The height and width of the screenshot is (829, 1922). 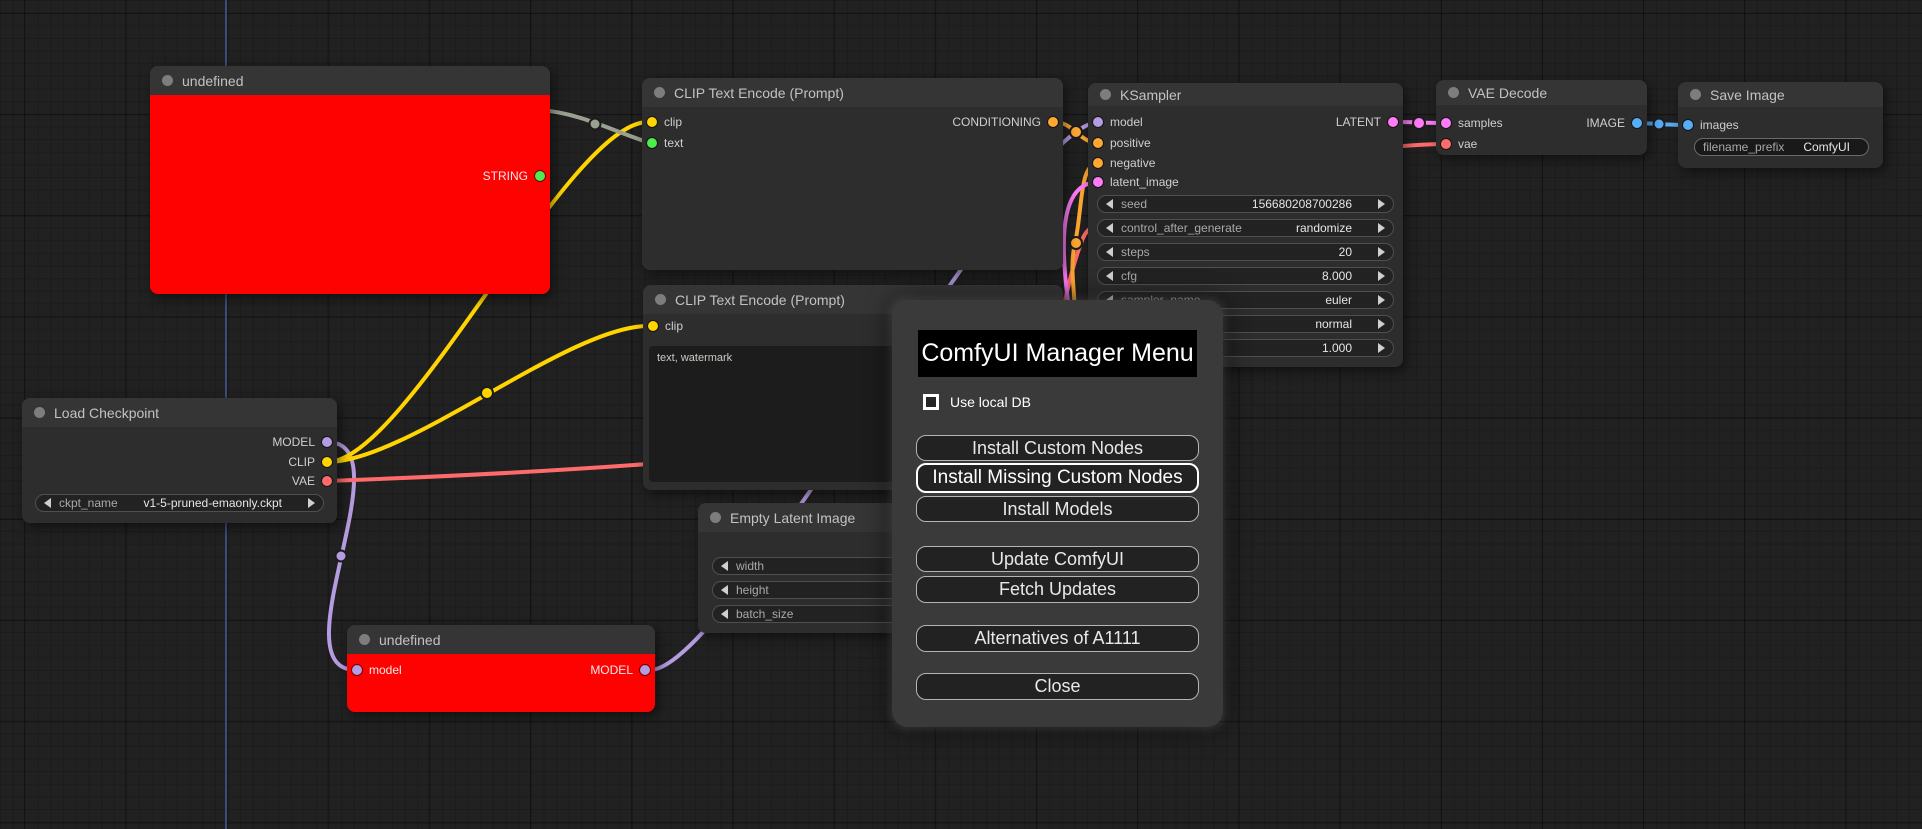 What do you see at coordinates (1057, 509) in the screenshot?
I see `install-models-button: Install Models` at bounding box center [1057, 509].